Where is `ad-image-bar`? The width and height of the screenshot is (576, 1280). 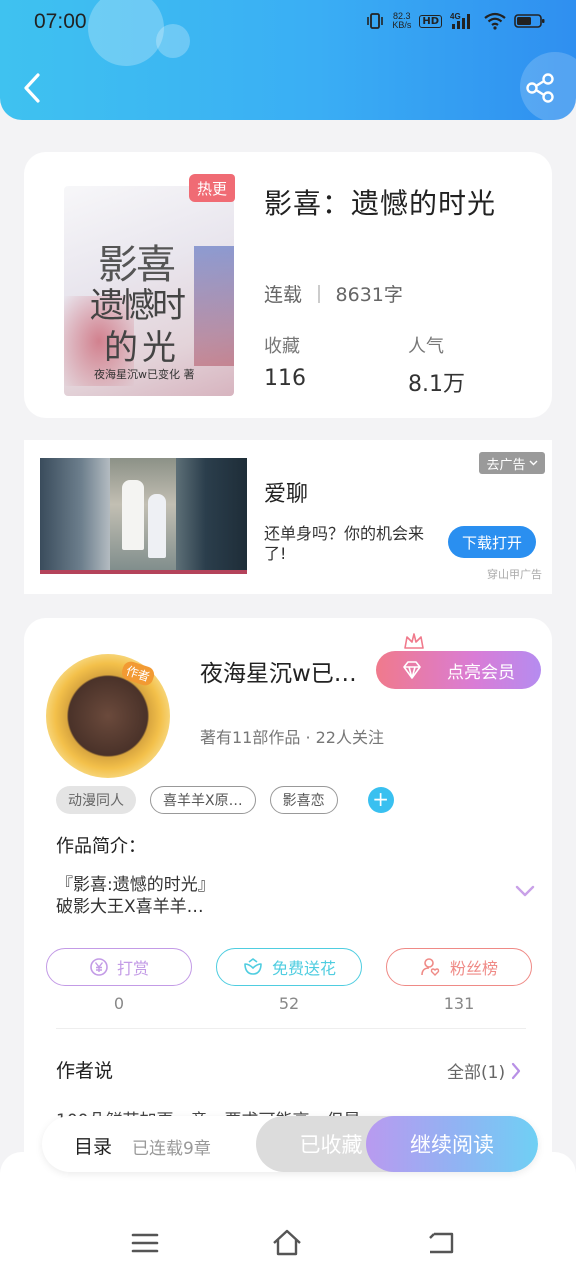
ad-image-bar is located at coordinates (143, 572).